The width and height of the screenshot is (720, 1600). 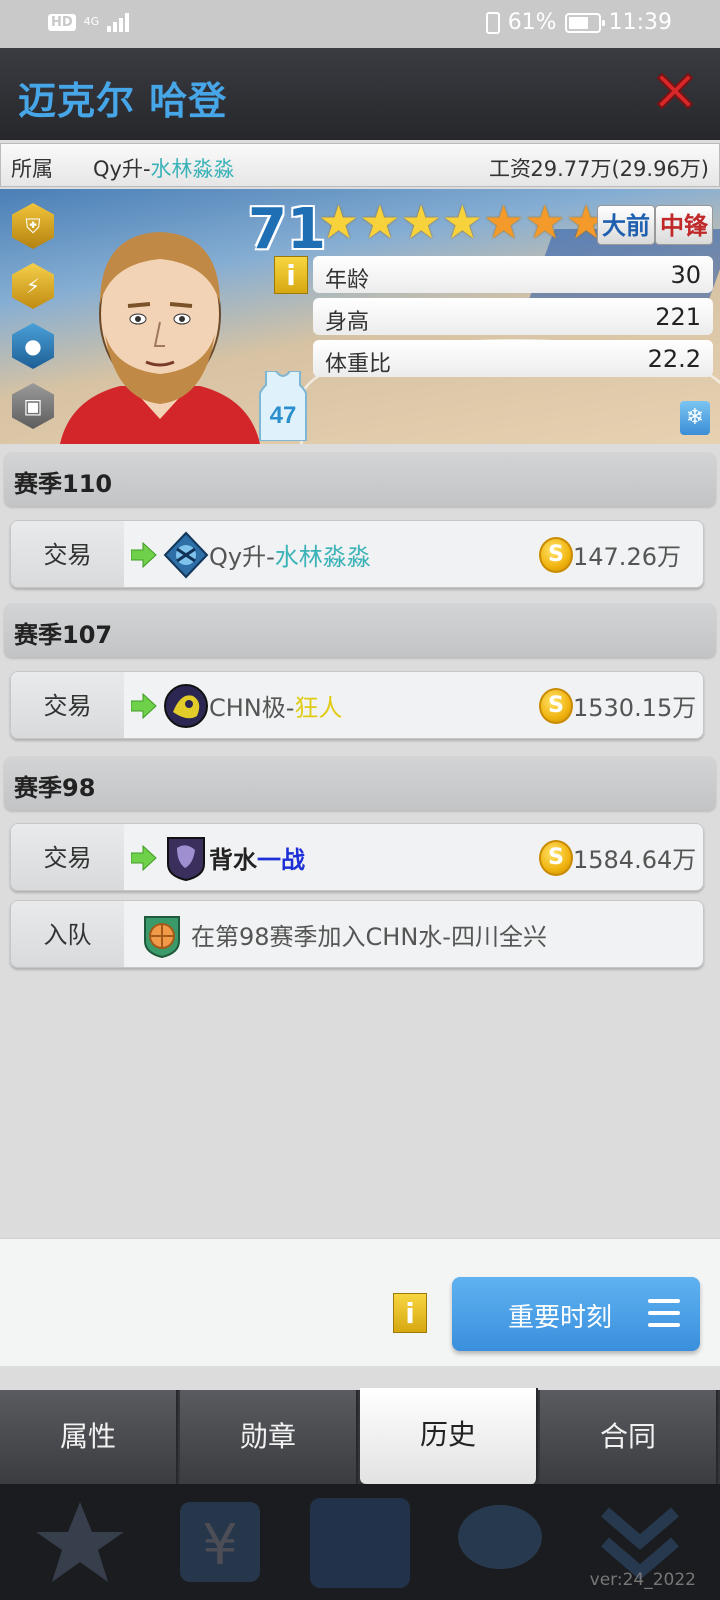 I want to click on tab-history: 历史, so click(x=449, y=1436).